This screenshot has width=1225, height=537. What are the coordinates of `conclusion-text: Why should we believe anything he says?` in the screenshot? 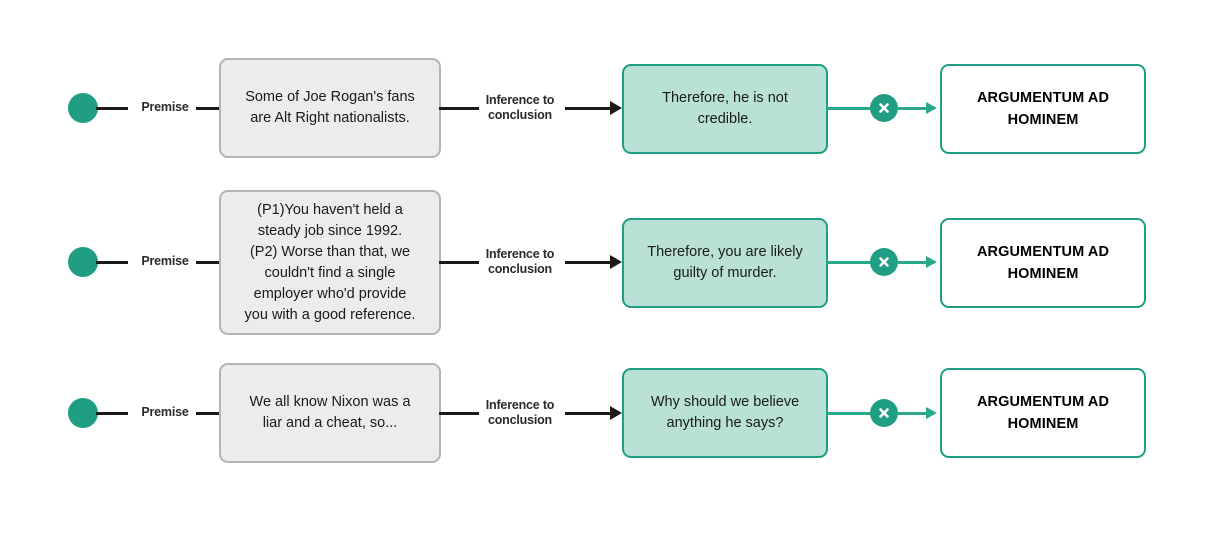 It's located at (725, 412).